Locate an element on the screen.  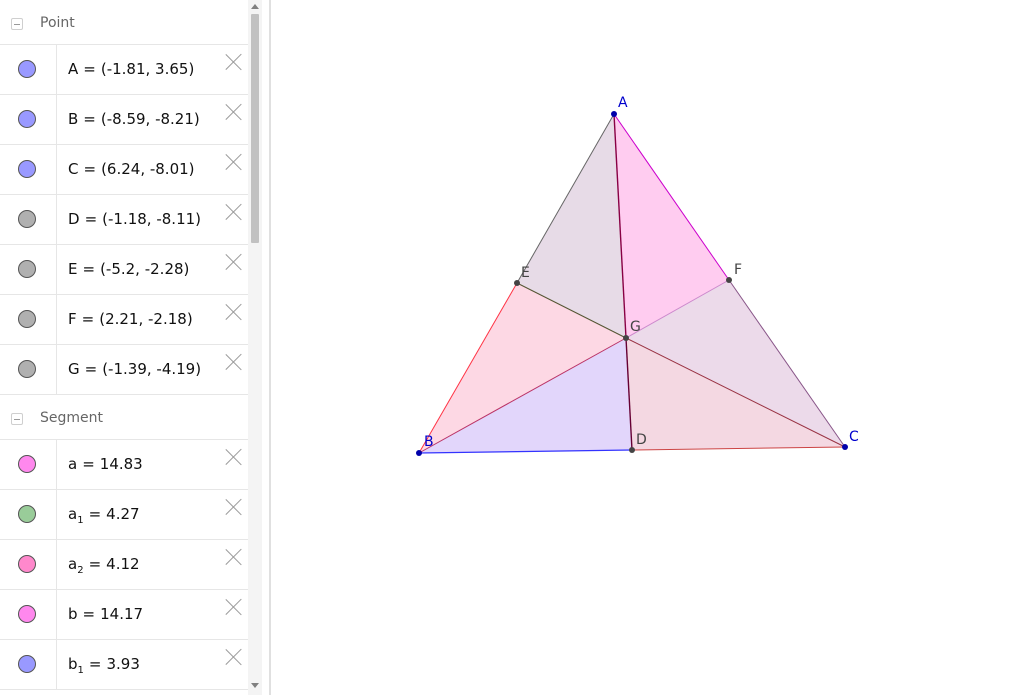
segment-list: a = 14.83 a1 = 4.27 a2 = 4.12 b = 14.17 b1 = 3.93 is located at coordinates (124, 565).